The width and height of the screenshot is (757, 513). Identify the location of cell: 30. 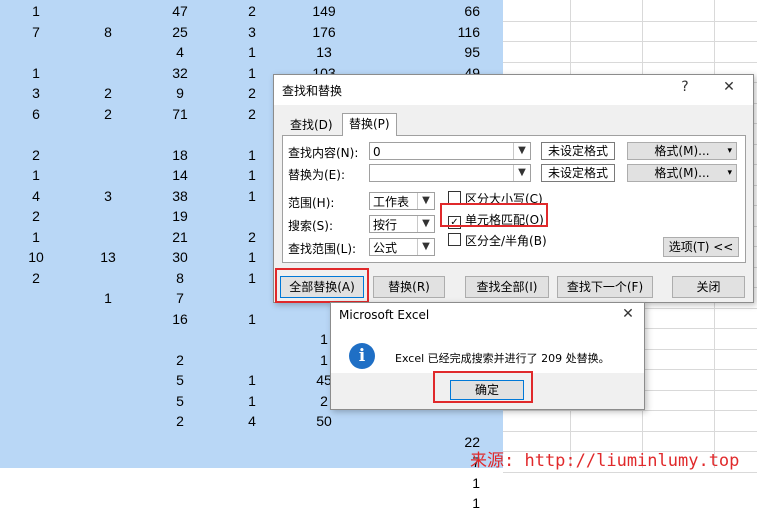
(180, 257).